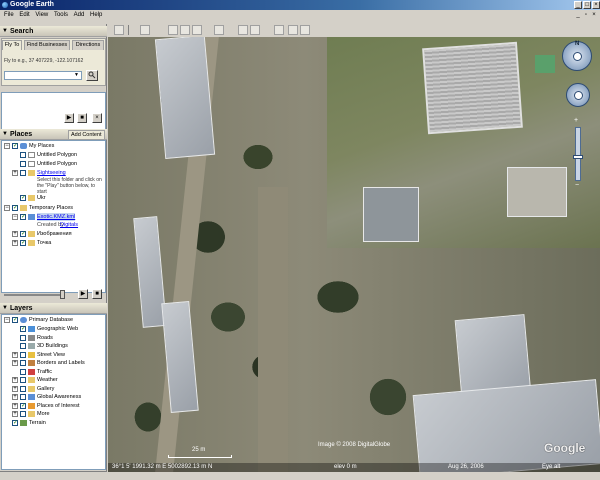 The image size is (600, 480). Describe the element at coordinates (86, 135) in the screenshot. I see `add-content-button: Add Content` at that location.